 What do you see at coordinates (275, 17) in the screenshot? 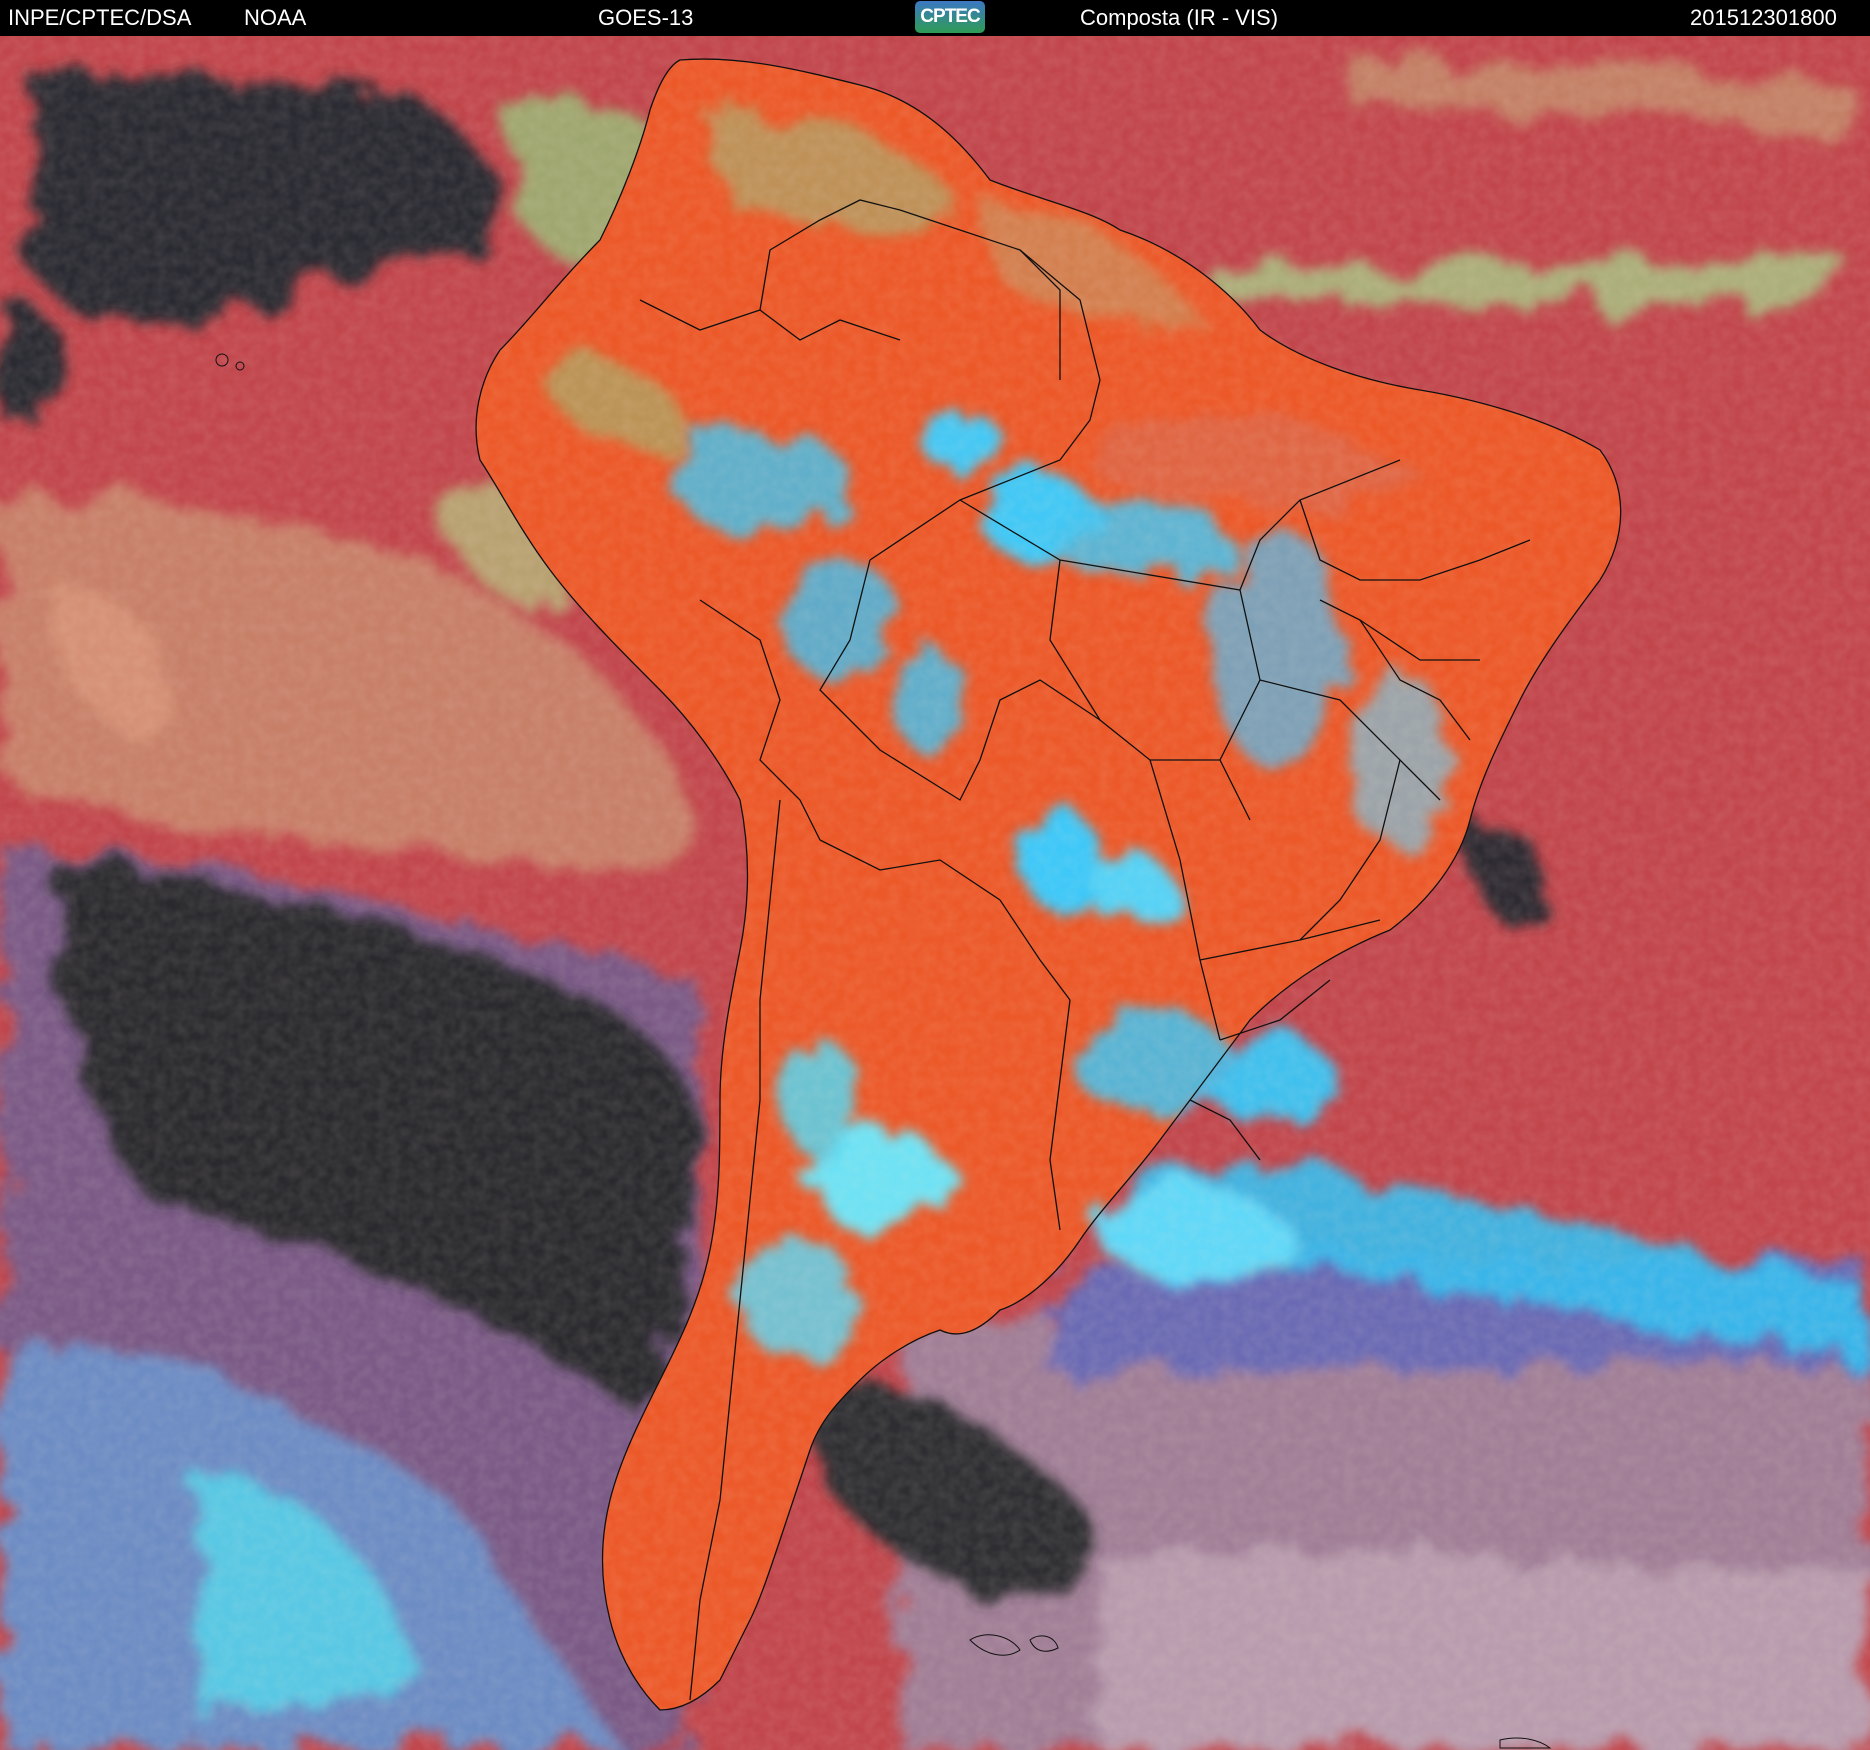
I see `agency-label: NOAA` at bounding box center [275, 17].